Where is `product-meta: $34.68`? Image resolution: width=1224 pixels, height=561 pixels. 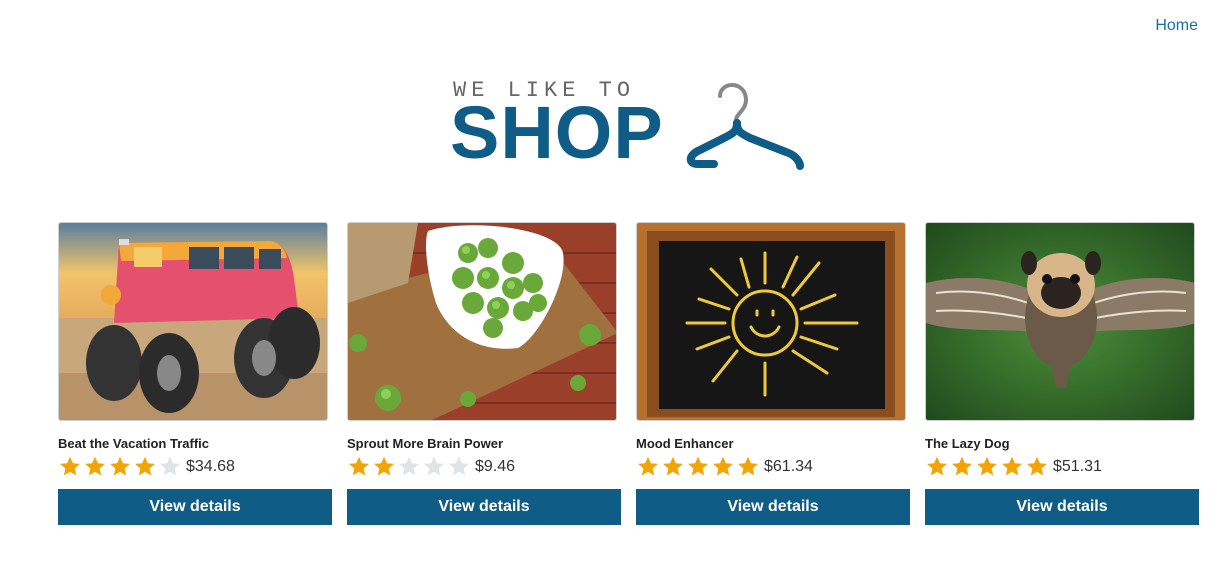 product-meta: $34.68 is located at coordinates (195, 467).